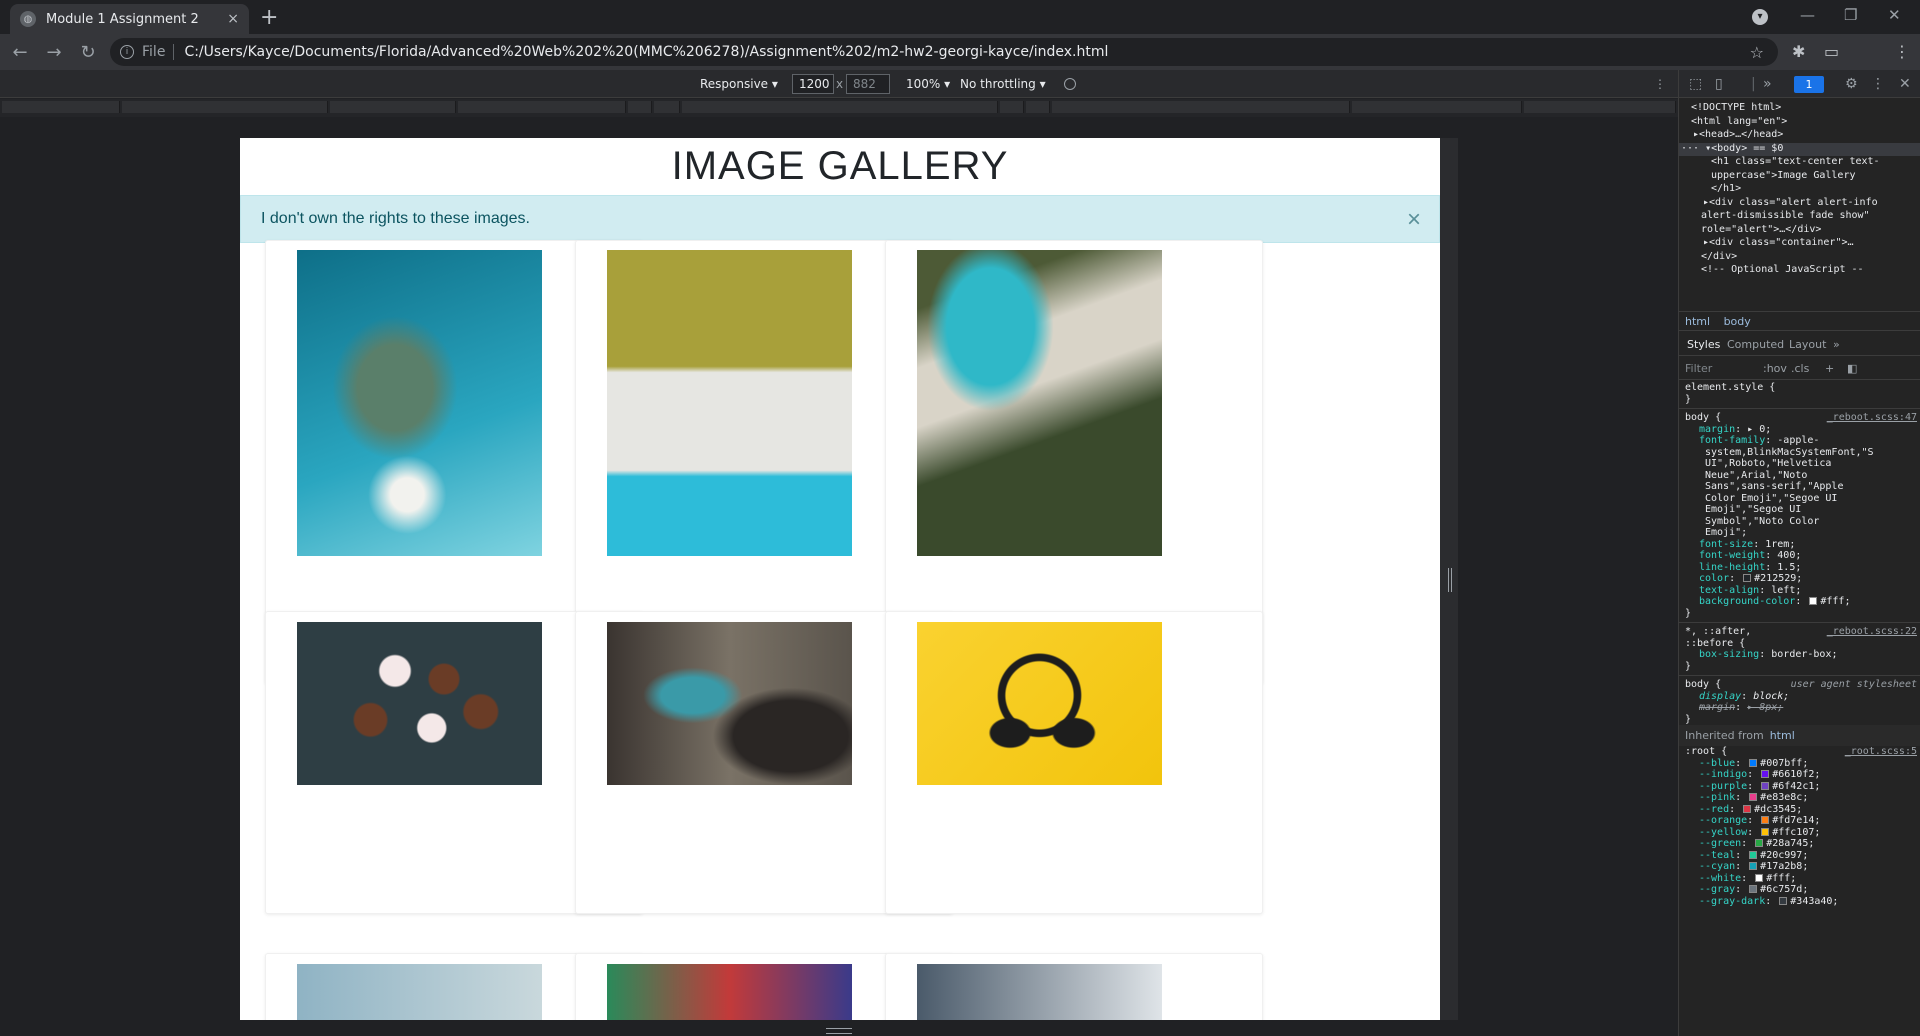 Image resolution: width=1920 pixels, height=1036 pixels. What do you see at coordinates (1784, 866) in the screenshot?
I see `css-value: #17a2b8;` at bounding box center [1784, 866].